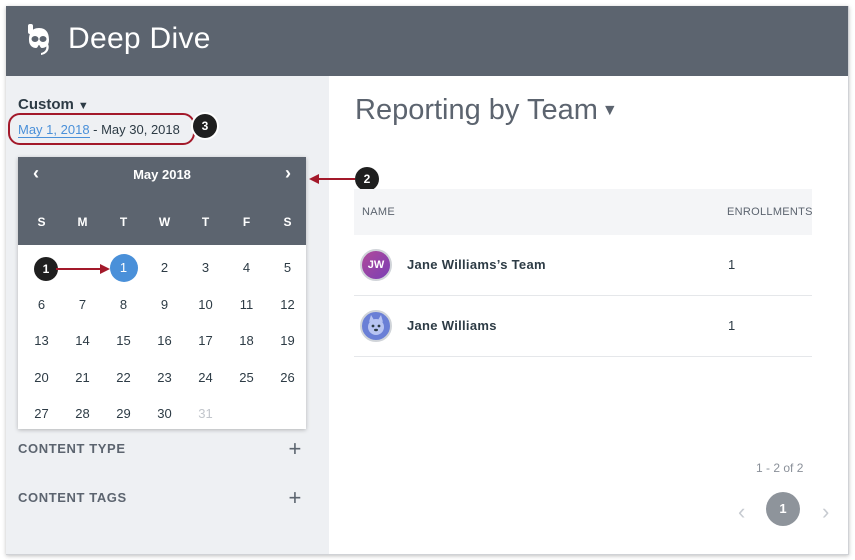 This screenshot has width=855, height=560. Describe the element at coordinates (205, 341) in the screenshot. I see `calendar-day: 17` at that location.